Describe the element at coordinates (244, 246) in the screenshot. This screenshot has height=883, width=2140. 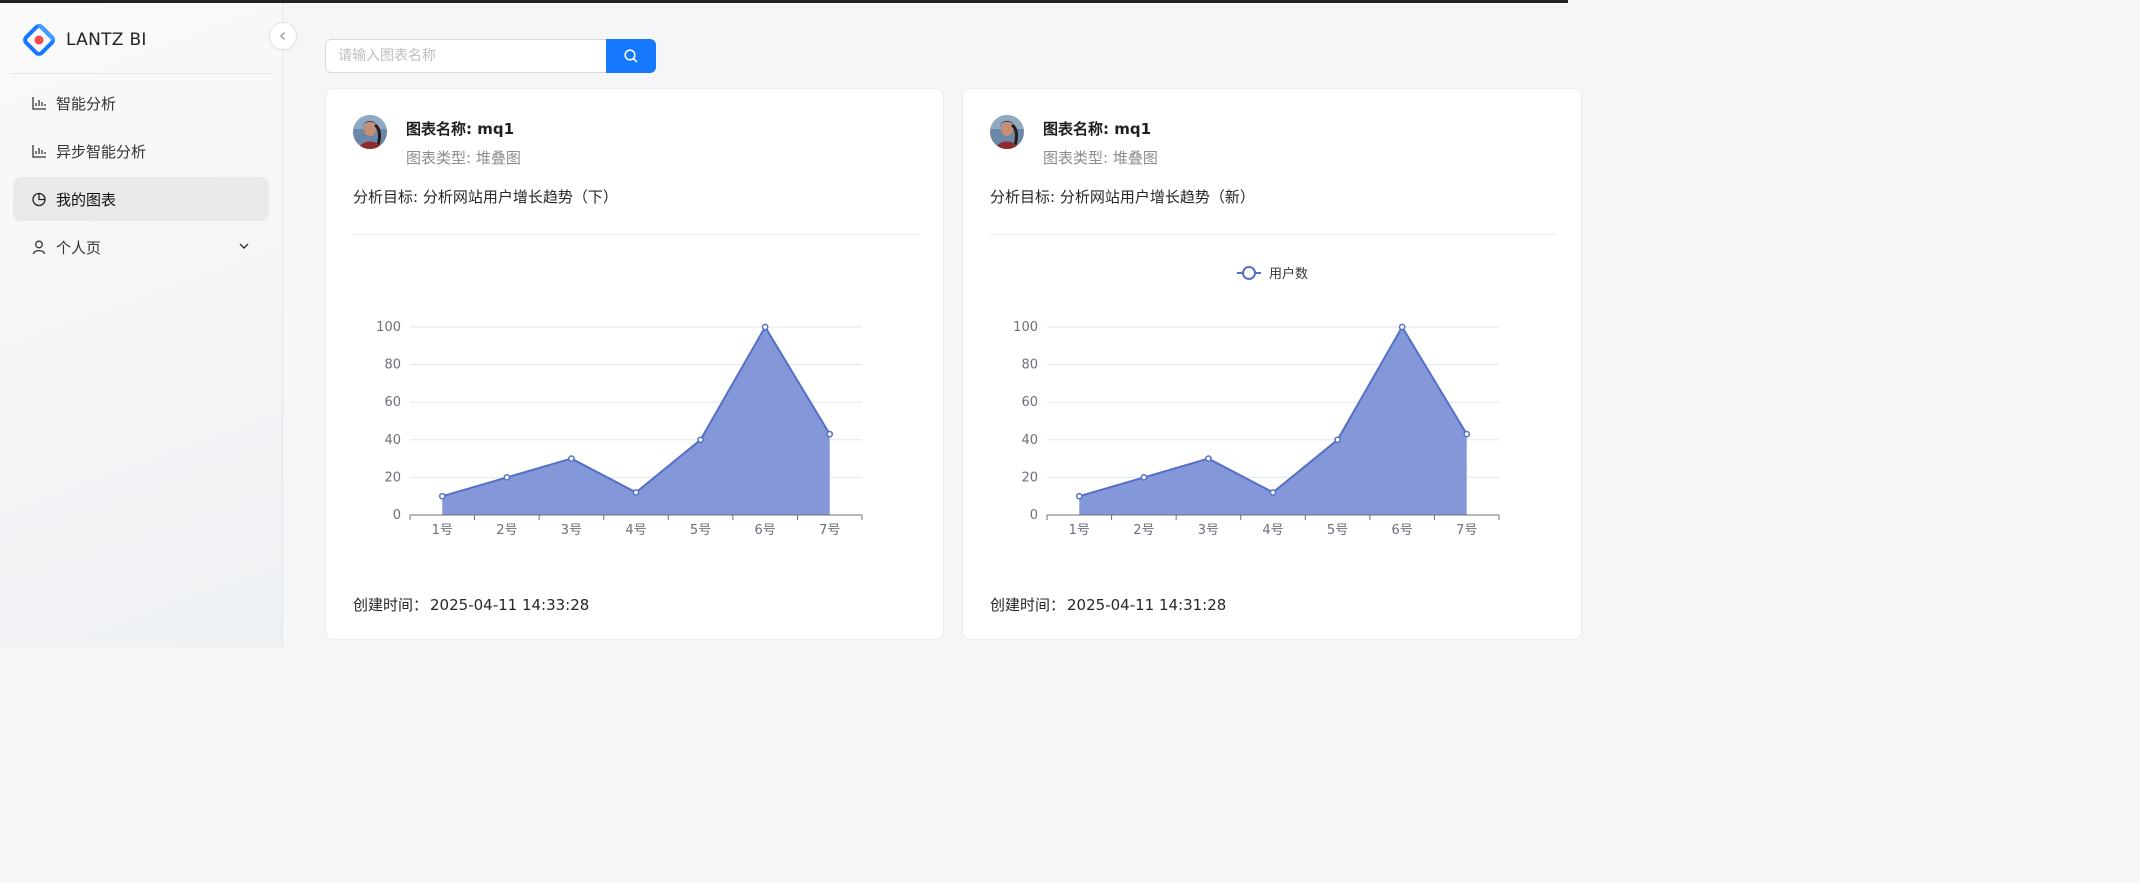
I see `chevron-down-icon` at that location.